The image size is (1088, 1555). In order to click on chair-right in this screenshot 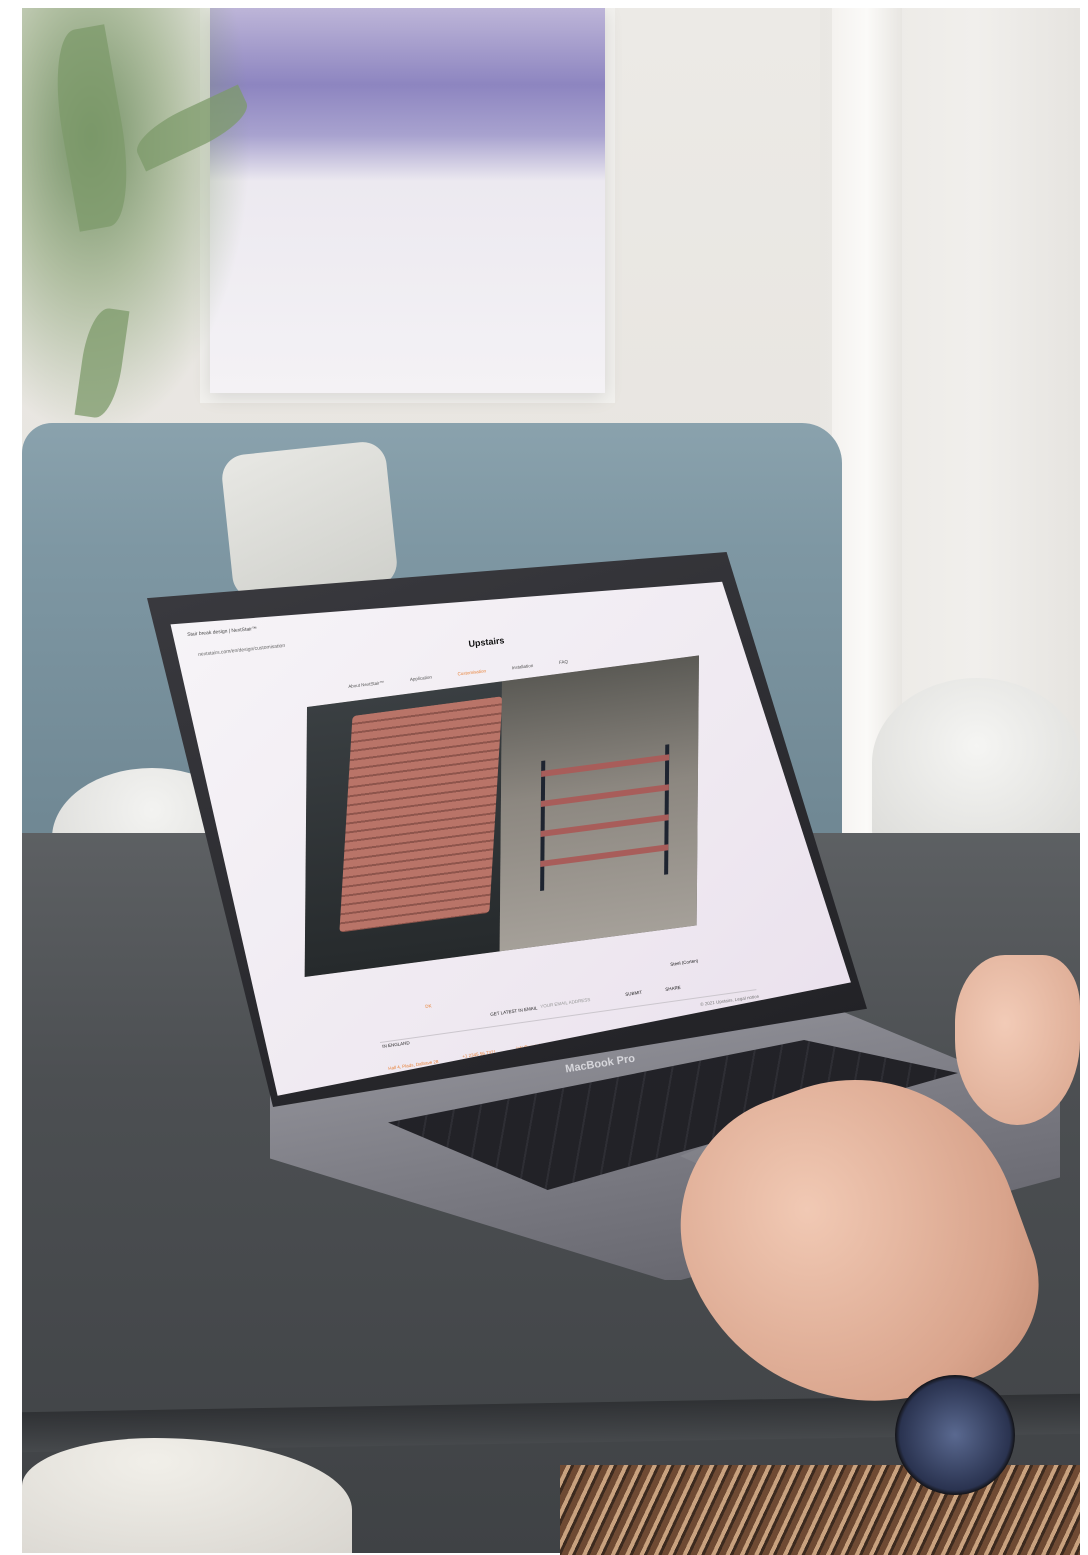, I will do `click(976, 763)`.